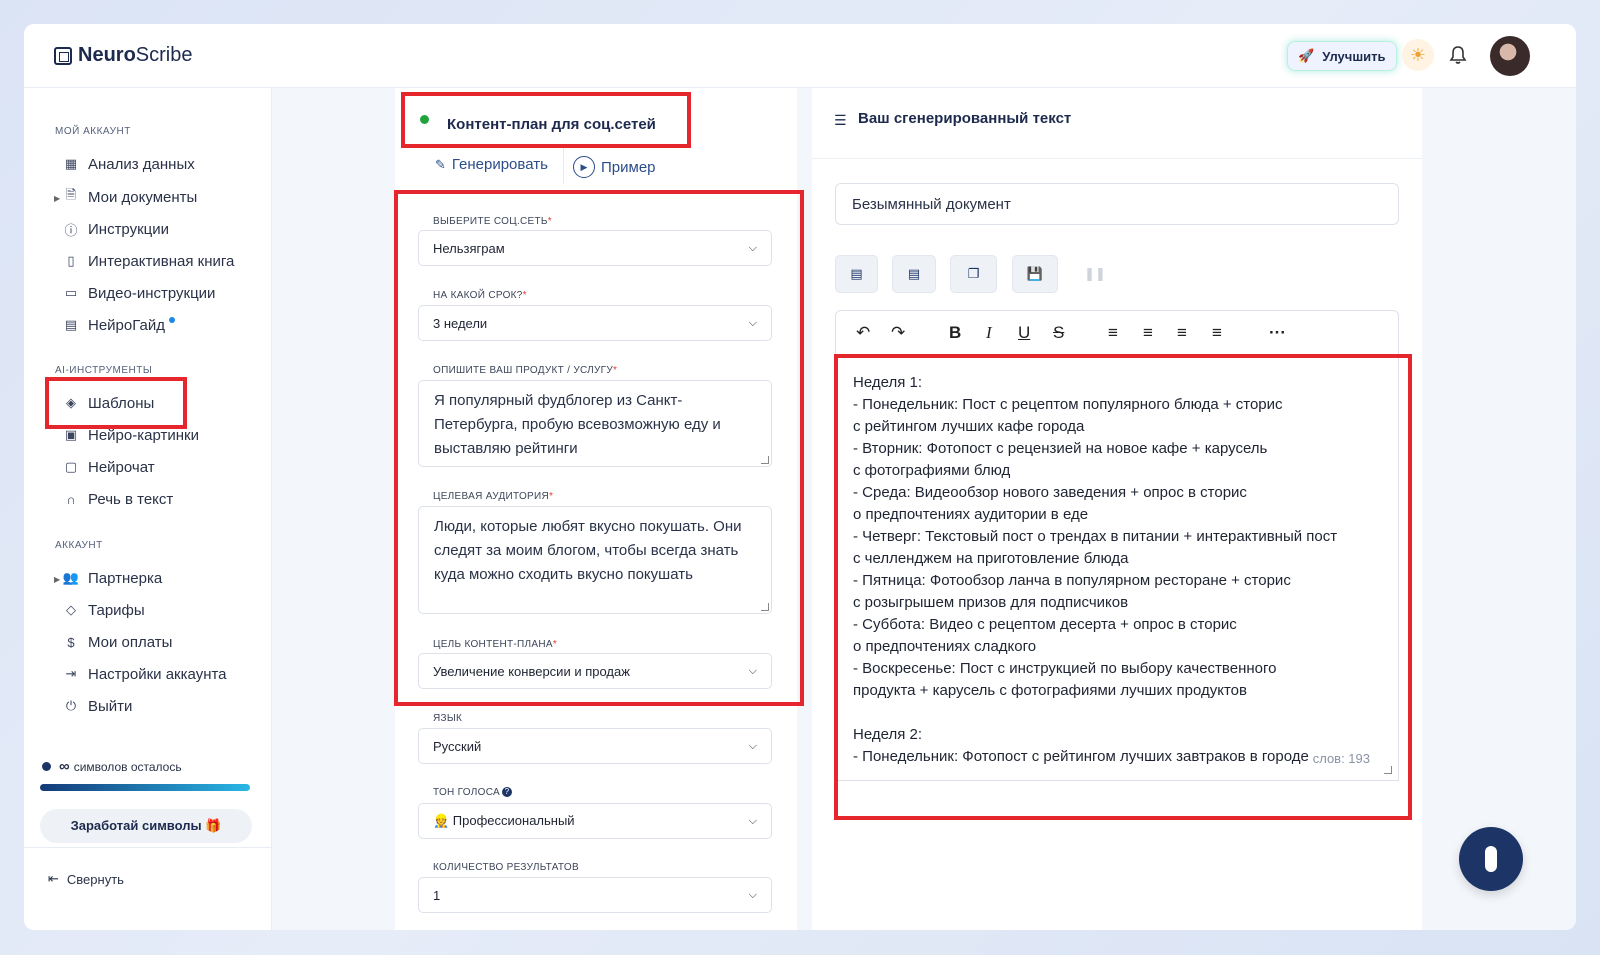 This screenshot has width=1600, height=955. I want to click on audience-label: ЦЕЛЕВАЯ АУДИТОРИЯ*, so click(493, 496).